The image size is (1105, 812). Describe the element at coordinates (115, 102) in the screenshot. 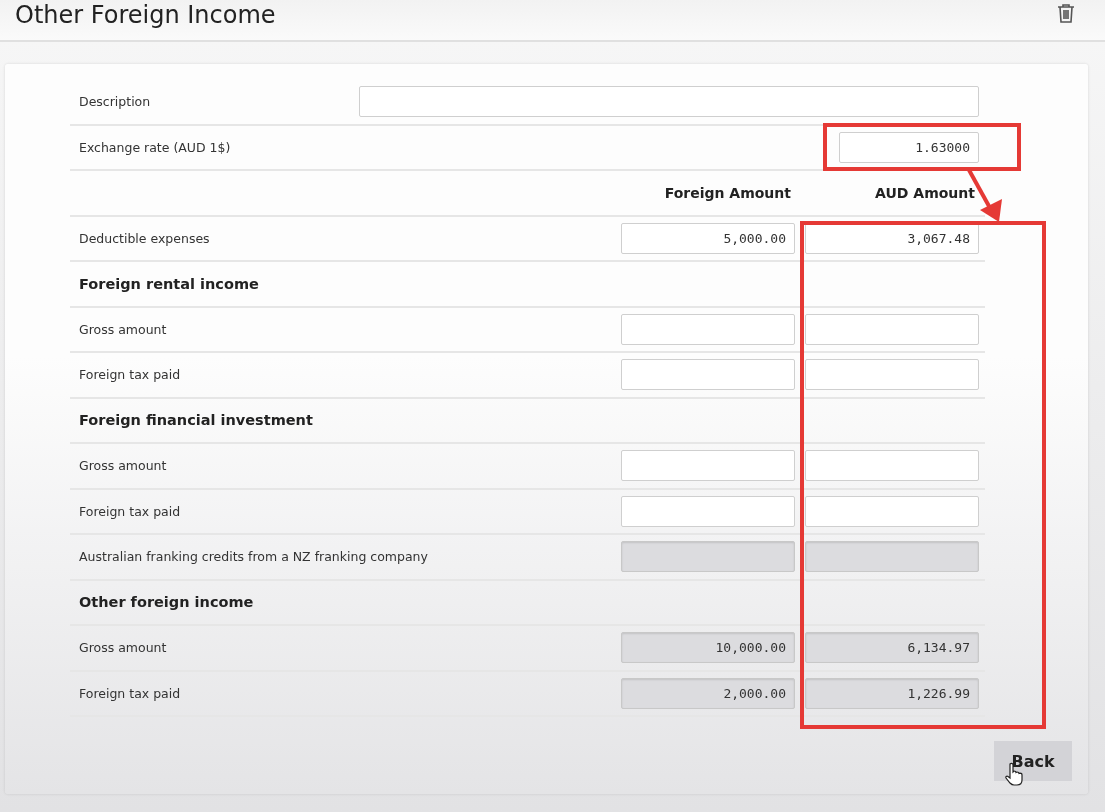

I see `field-label: Description` at that location.